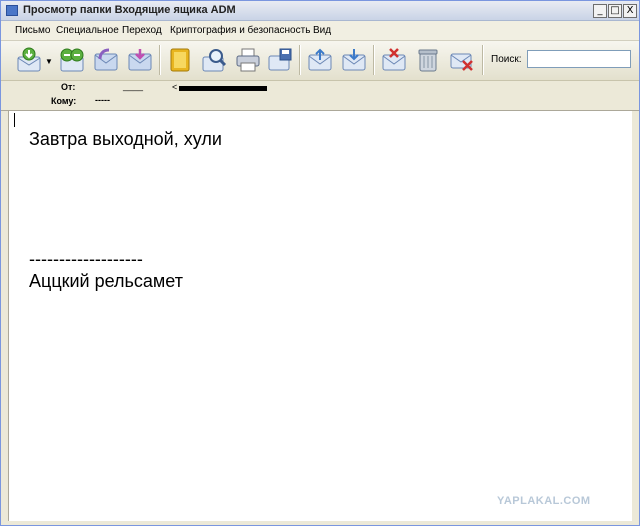 The width and height of the screenshot is (640, 526). I want to click on envelope-up-icon, so click(320, 59).